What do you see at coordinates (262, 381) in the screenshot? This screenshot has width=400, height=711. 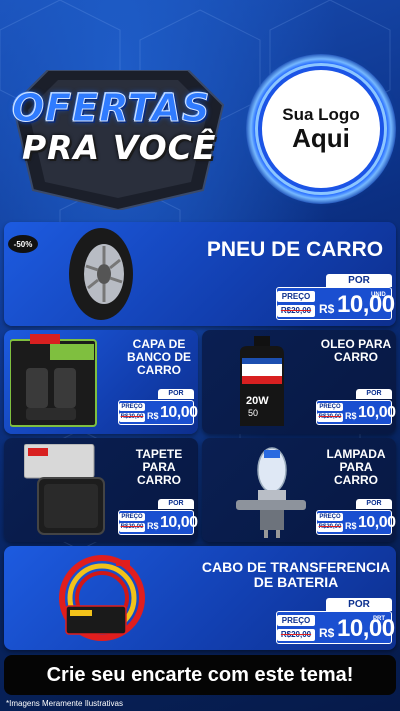 I see `oil-bottle-image: 20W 50` at bounding box center [262, 381].